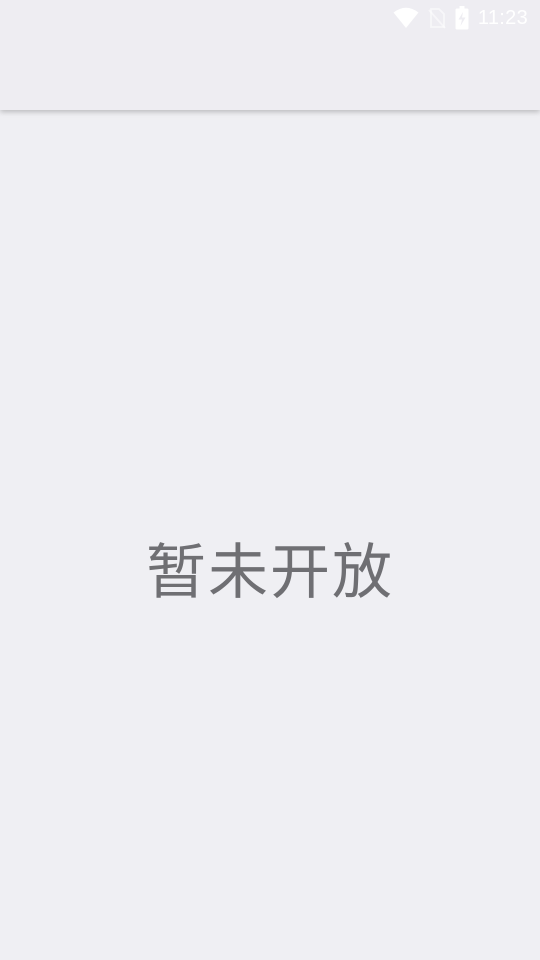  I want to click on status-bar: 11:23, so click(460, 18).